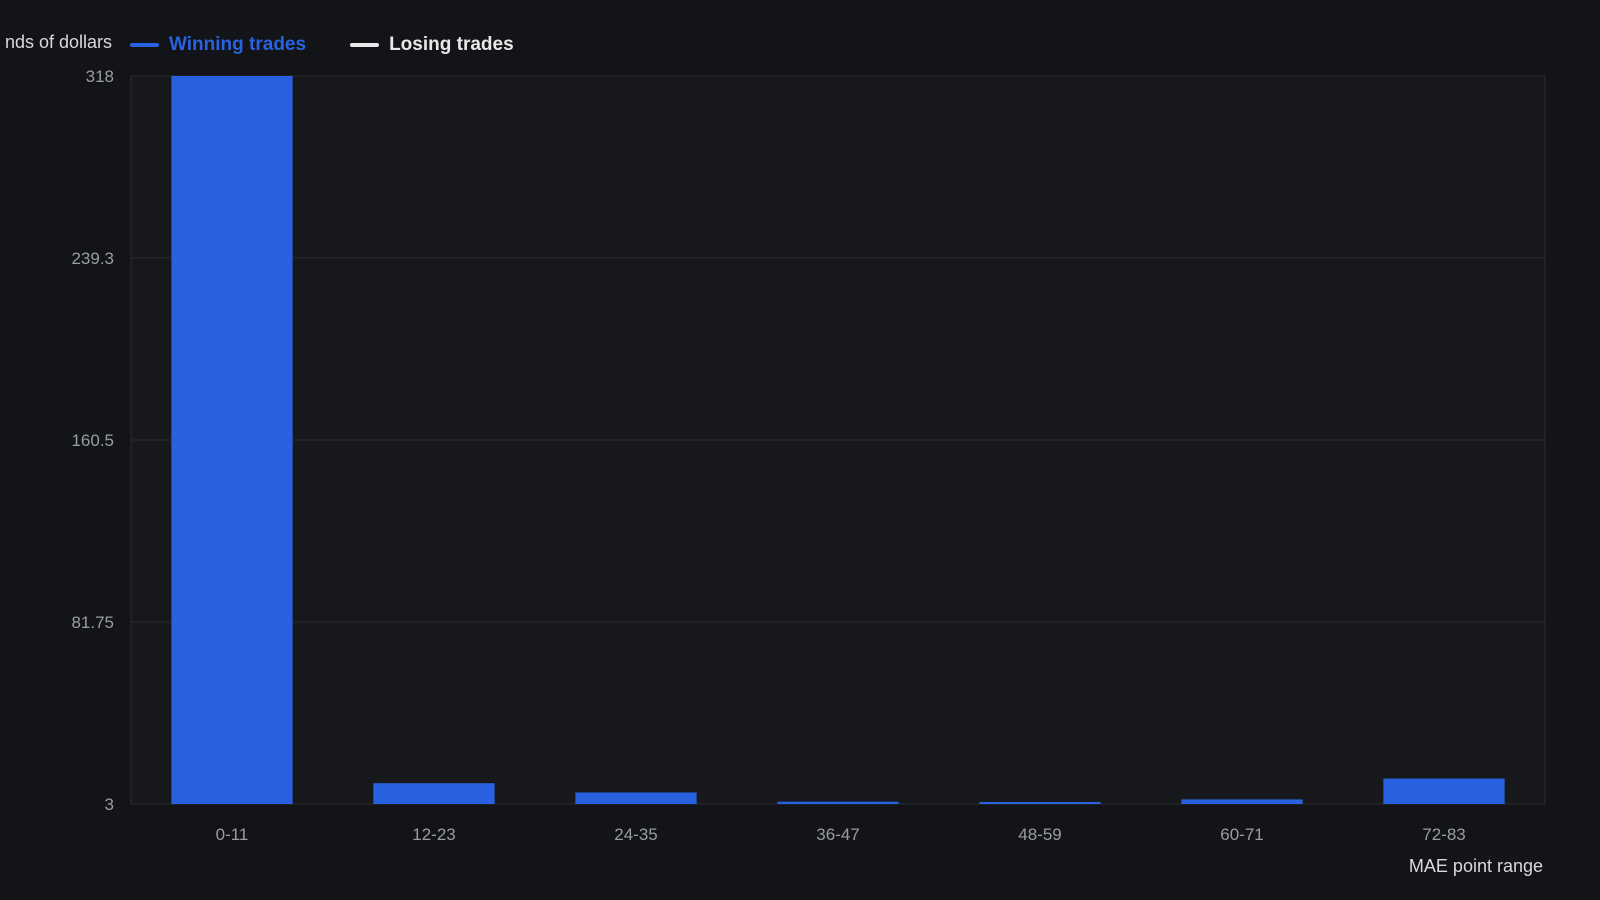 The image size is (1600, 900). I want to click on y-tick-label: 81.75, so click(92, 622).